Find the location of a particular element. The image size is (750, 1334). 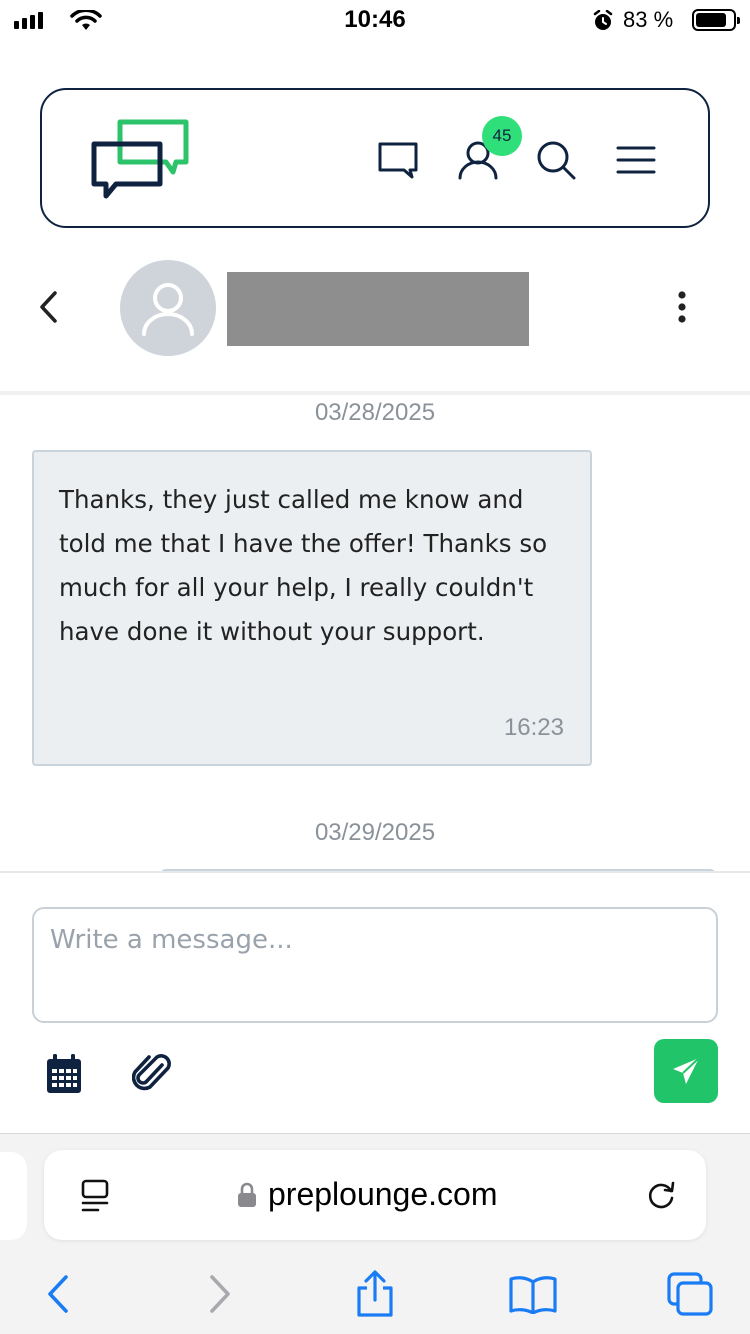

date-separator: 03/28/2025 is located at coordinates (375, 412).